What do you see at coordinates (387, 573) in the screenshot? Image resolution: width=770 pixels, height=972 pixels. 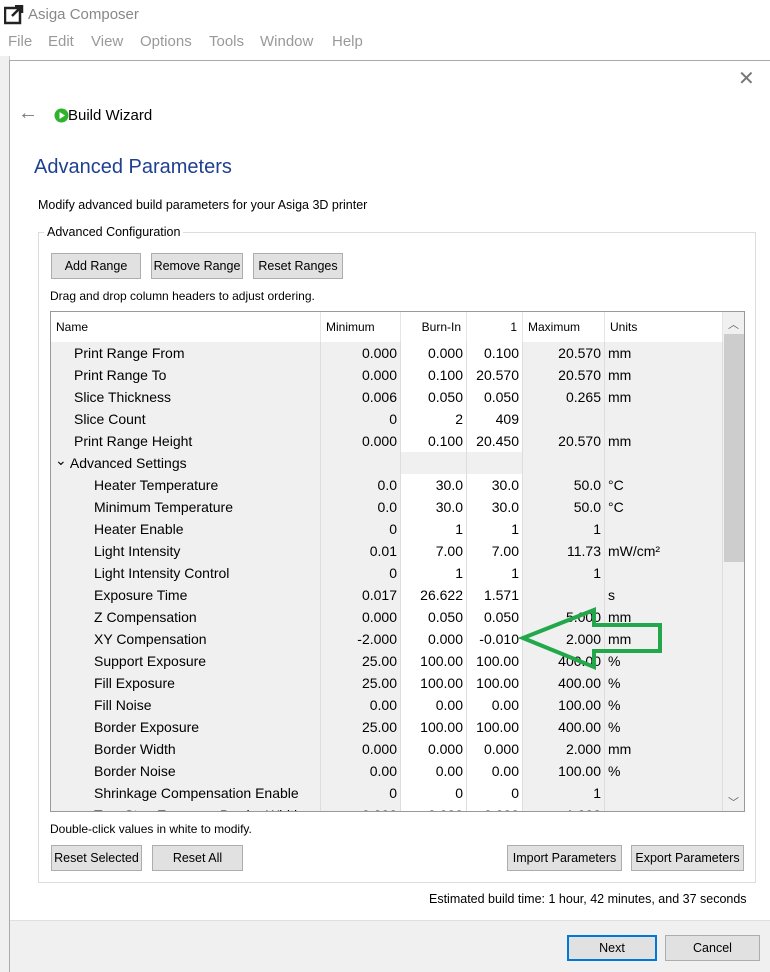 I see `table-row: Light Intensity Control 0 1 1 1` at bounding box center [387, 573].